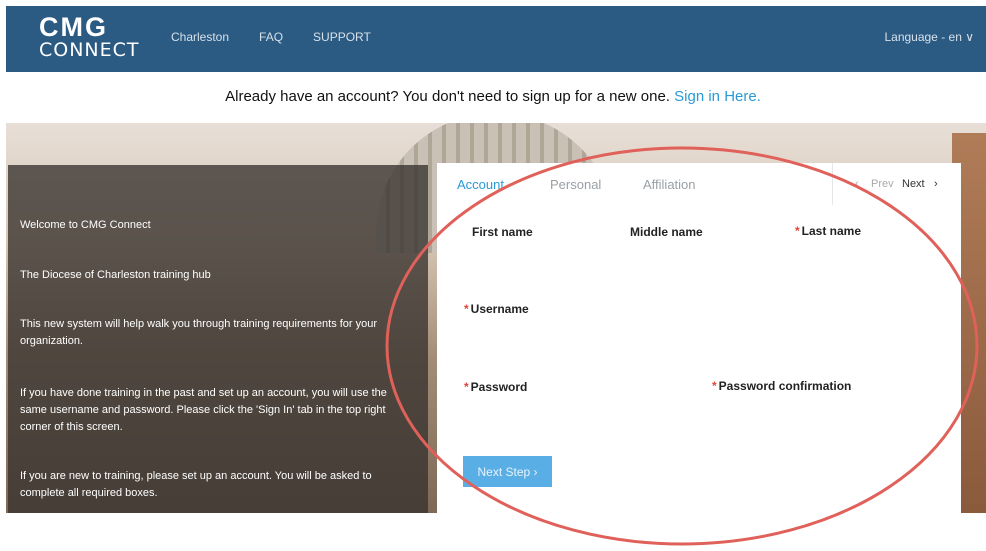 Image resolution: width=986 pixels, height=551 pixels. I want to click on nav-faq: FAQ, so click(271, 37).